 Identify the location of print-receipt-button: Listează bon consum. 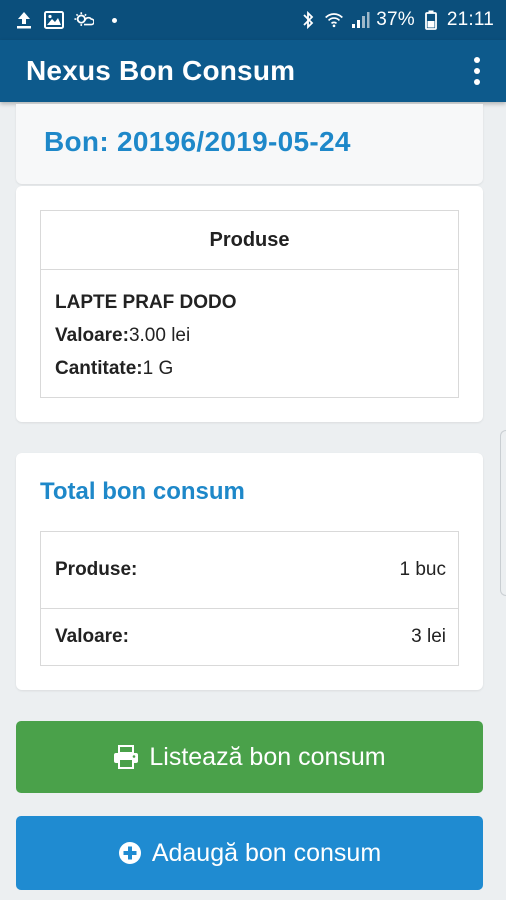
(249, 757).